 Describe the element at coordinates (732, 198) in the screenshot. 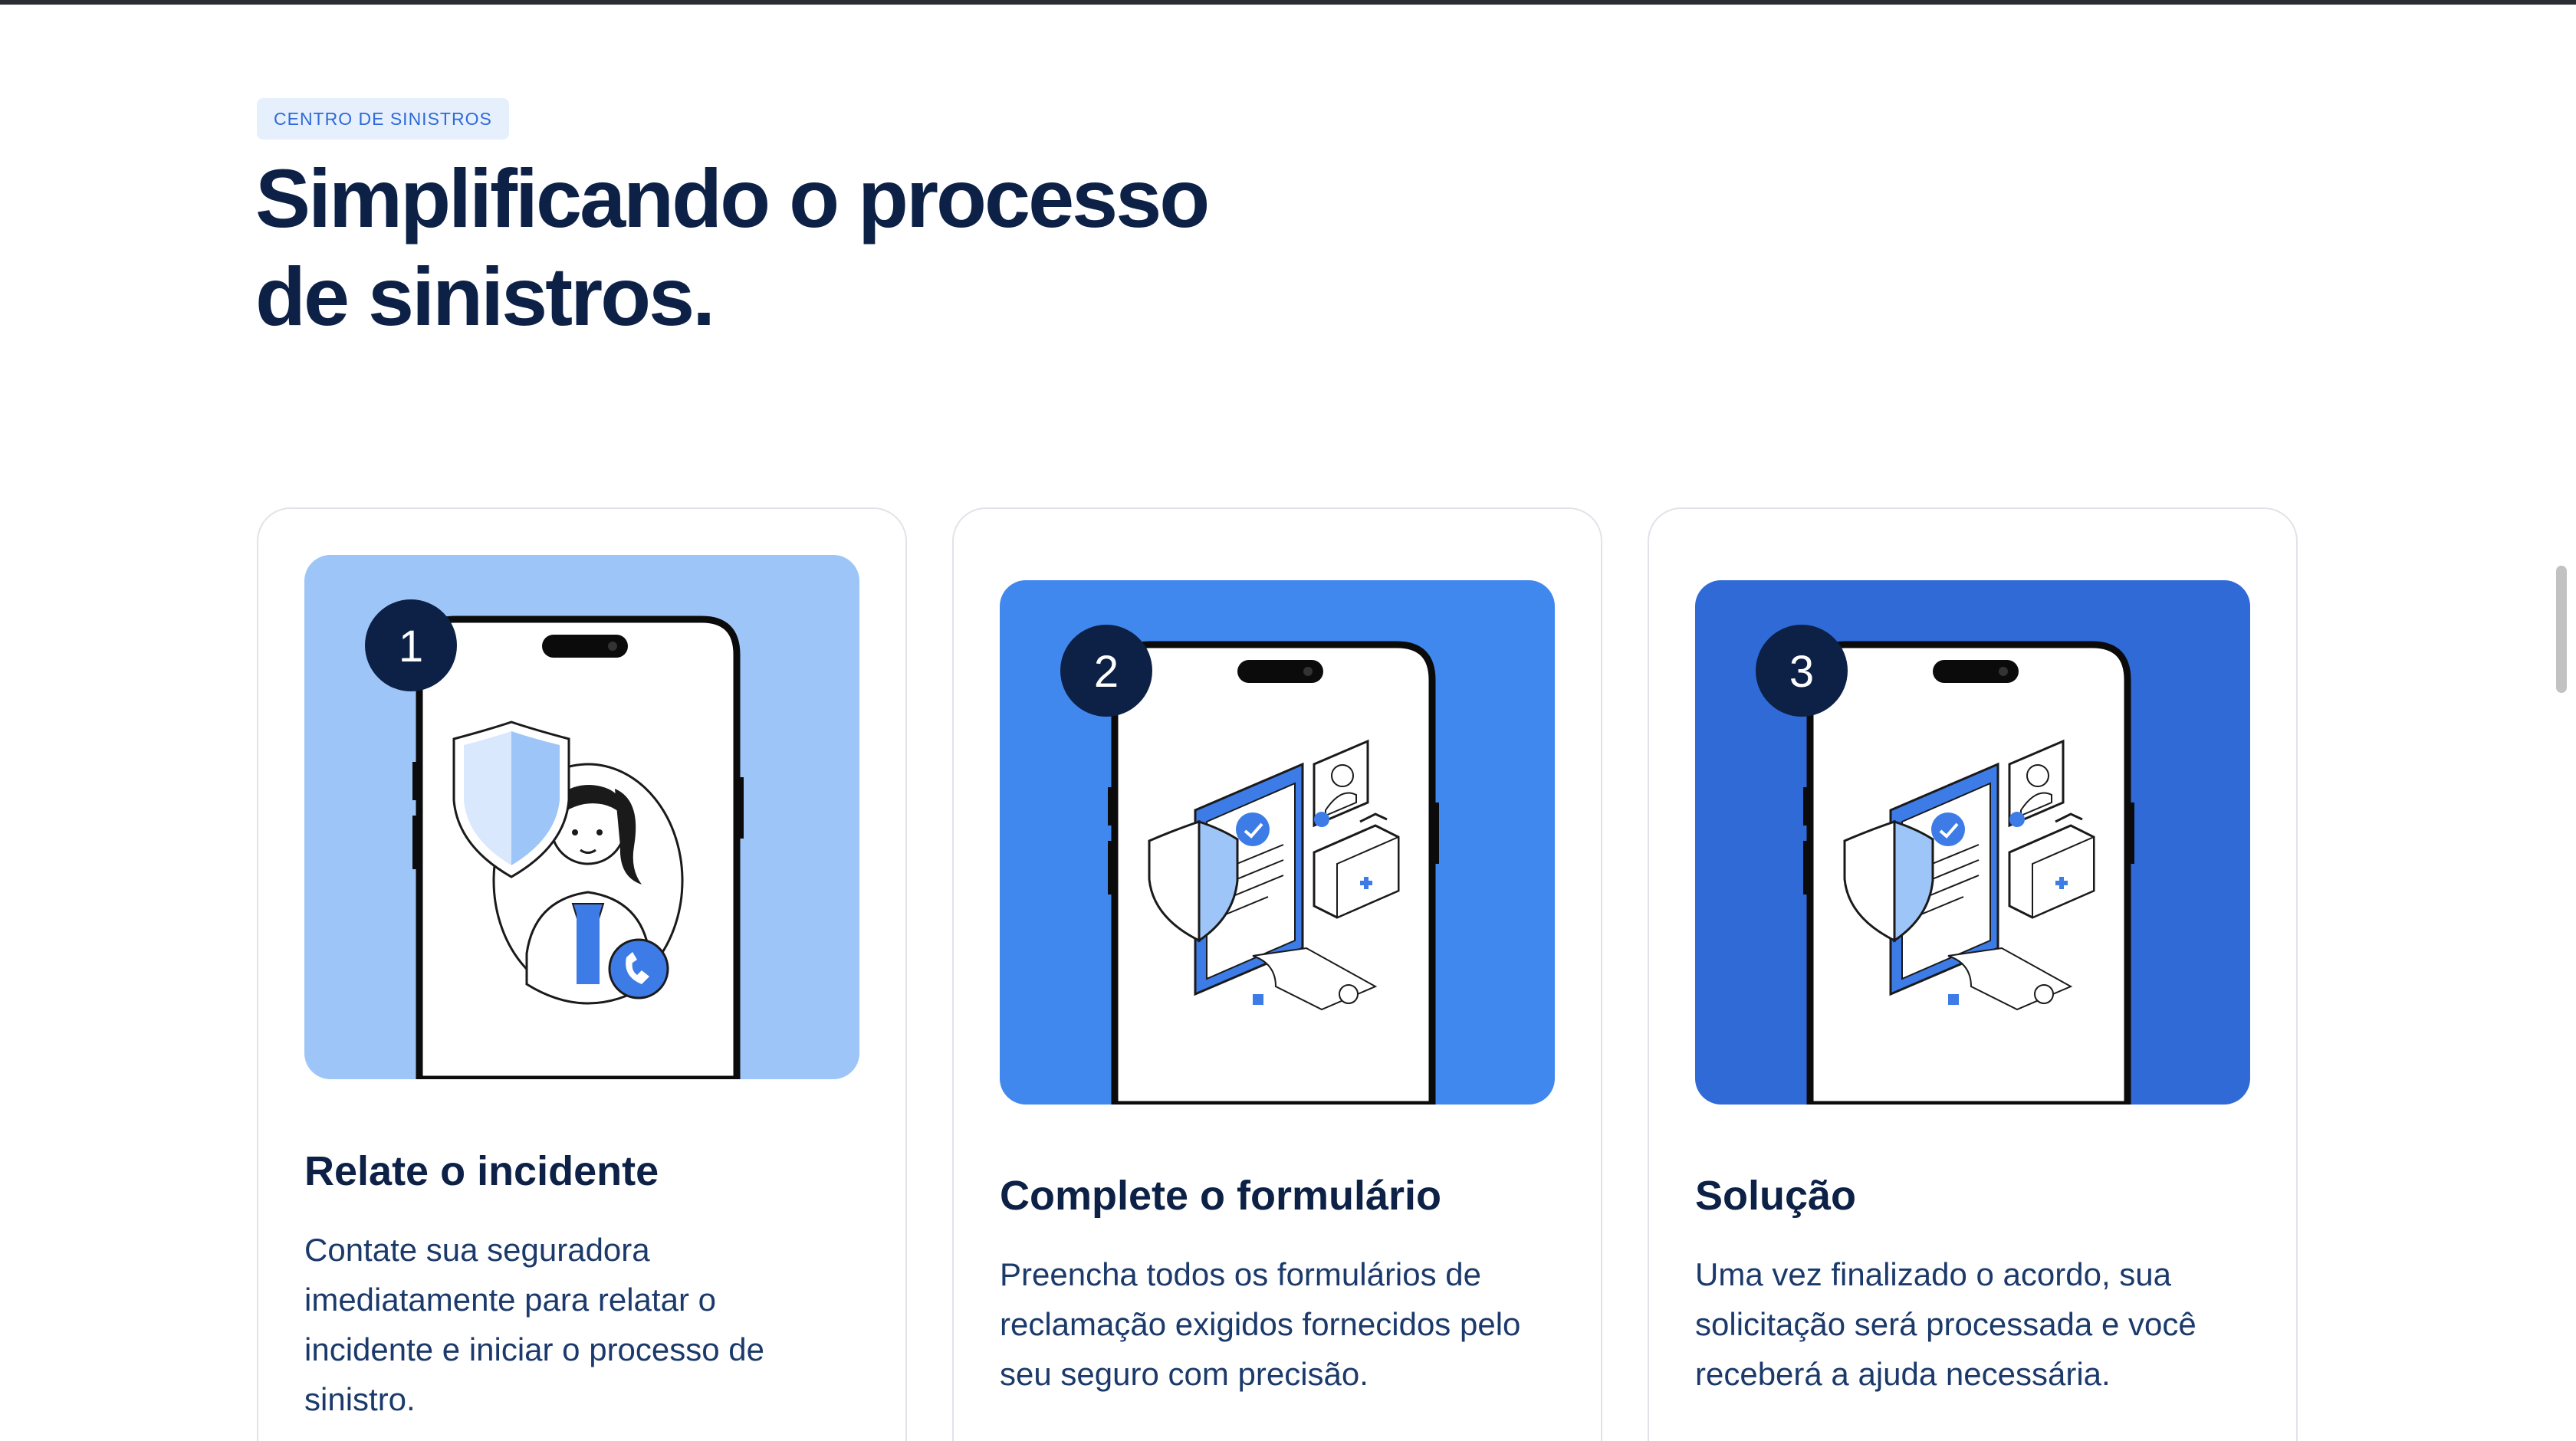

I see `title-line-1: Simplificando o processo` at that location.